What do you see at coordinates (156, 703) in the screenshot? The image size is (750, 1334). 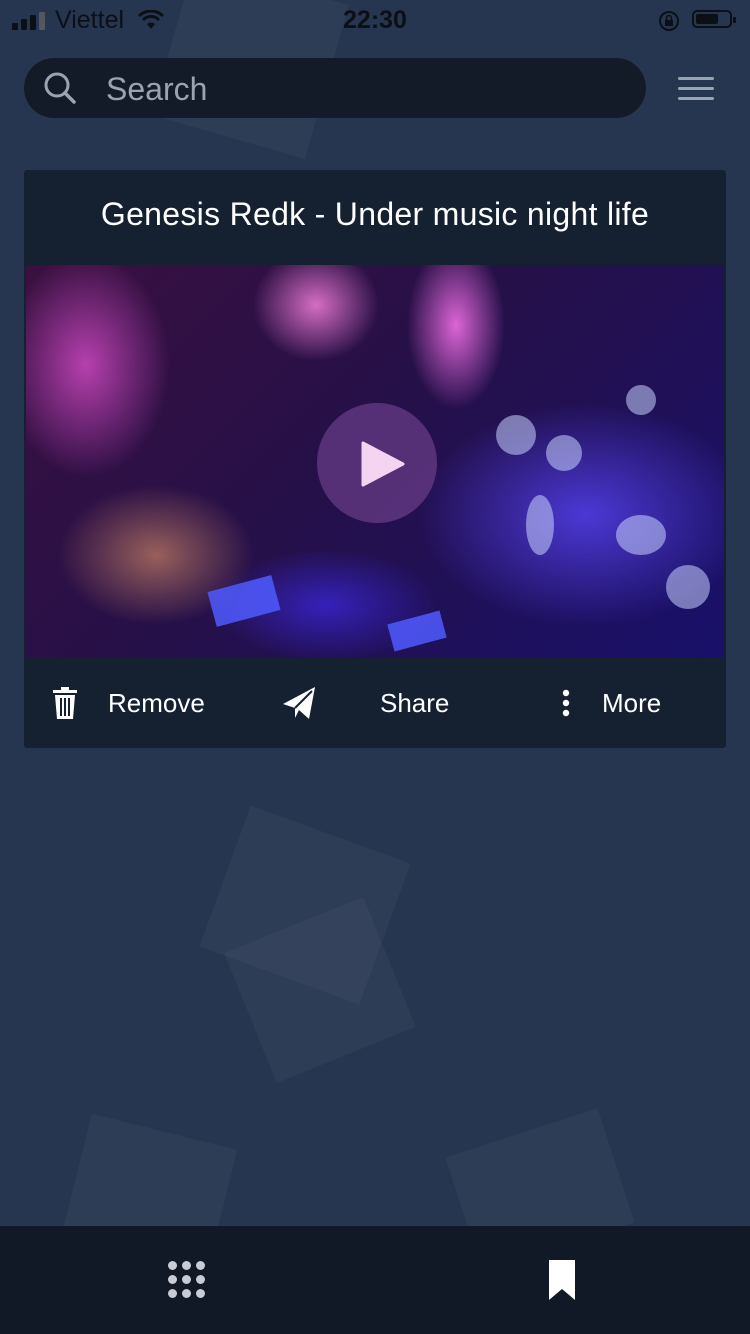 I see `remove-label: Remove` at bounding box center [156, 703].